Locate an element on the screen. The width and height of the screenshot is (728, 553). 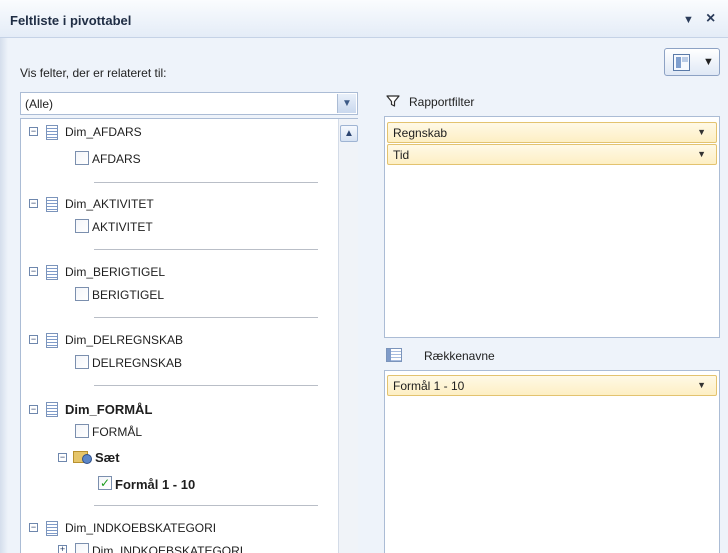
field-list-layout-button: ▼ is located at coordinates (692, 62).